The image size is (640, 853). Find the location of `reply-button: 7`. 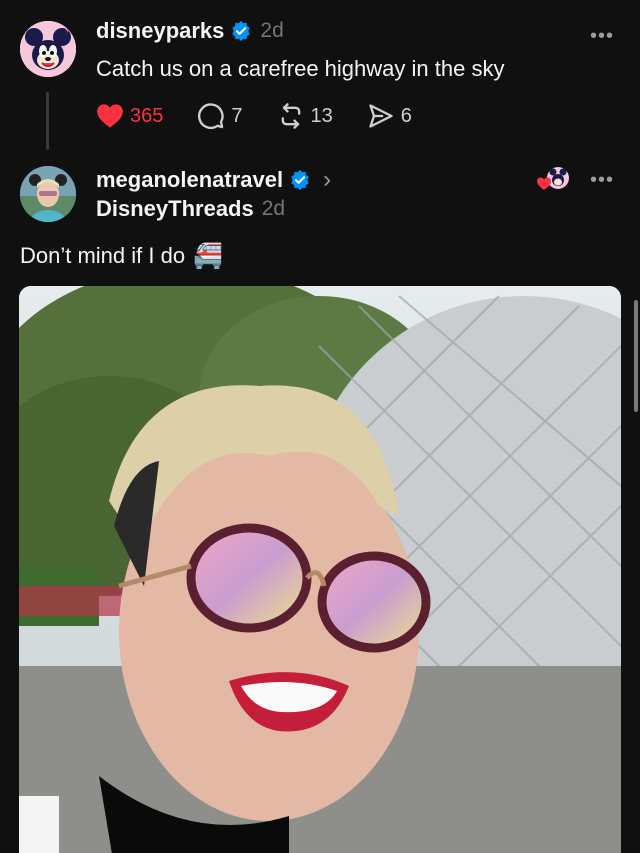

reply-button: 7 is located at coordinates (220, 116).